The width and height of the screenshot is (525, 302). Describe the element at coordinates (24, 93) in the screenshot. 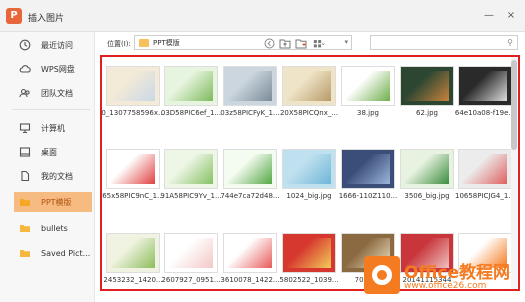

I see `team-icon` at that location.